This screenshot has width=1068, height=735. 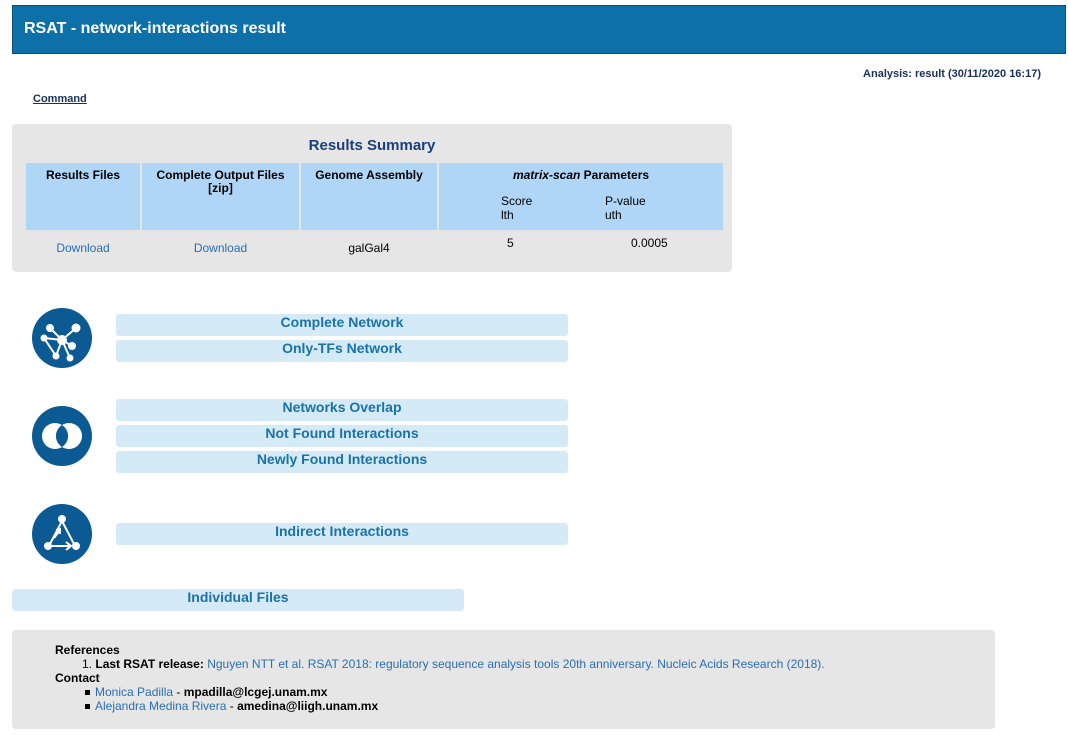 What do you see at coordinates (134, 692) in the screenshot?
I see `contact-name-link: Monica Padilla` at bounding box center [134, 692].